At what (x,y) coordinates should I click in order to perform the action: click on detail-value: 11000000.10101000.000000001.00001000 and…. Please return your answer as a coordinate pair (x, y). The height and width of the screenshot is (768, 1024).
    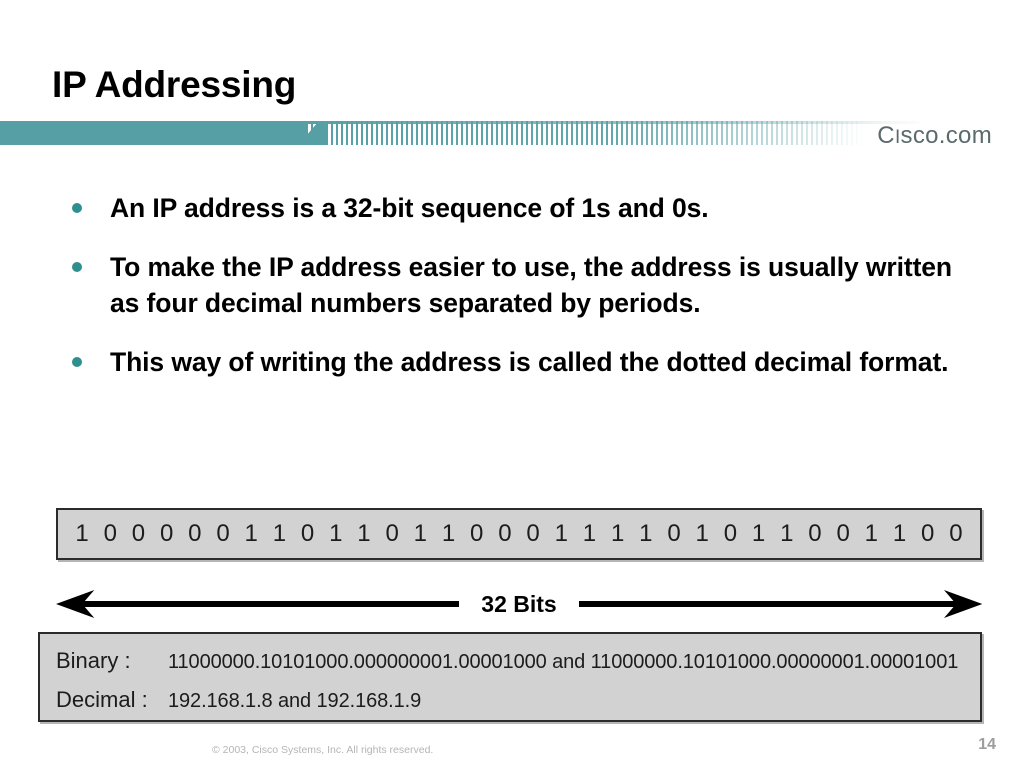
    Looking at the image, I should click on (563, 662).